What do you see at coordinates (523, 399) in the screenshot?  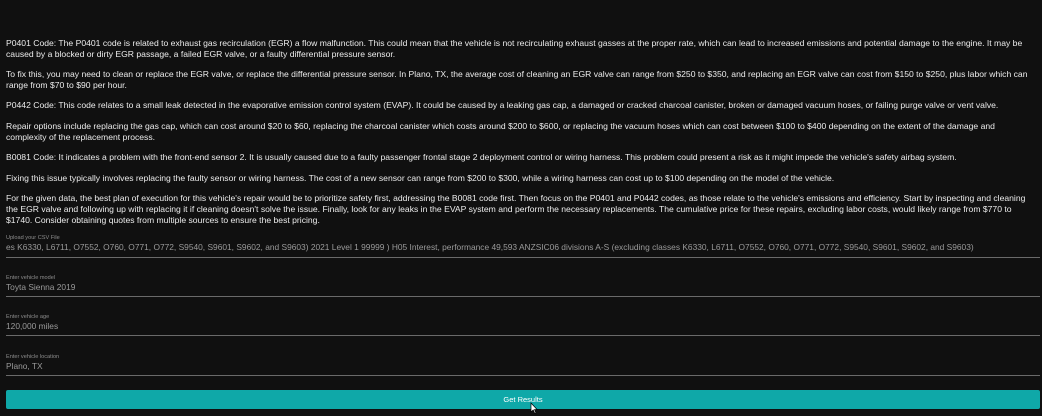 I see `get-results-button: Get Results` at bounding box center [523, 399].